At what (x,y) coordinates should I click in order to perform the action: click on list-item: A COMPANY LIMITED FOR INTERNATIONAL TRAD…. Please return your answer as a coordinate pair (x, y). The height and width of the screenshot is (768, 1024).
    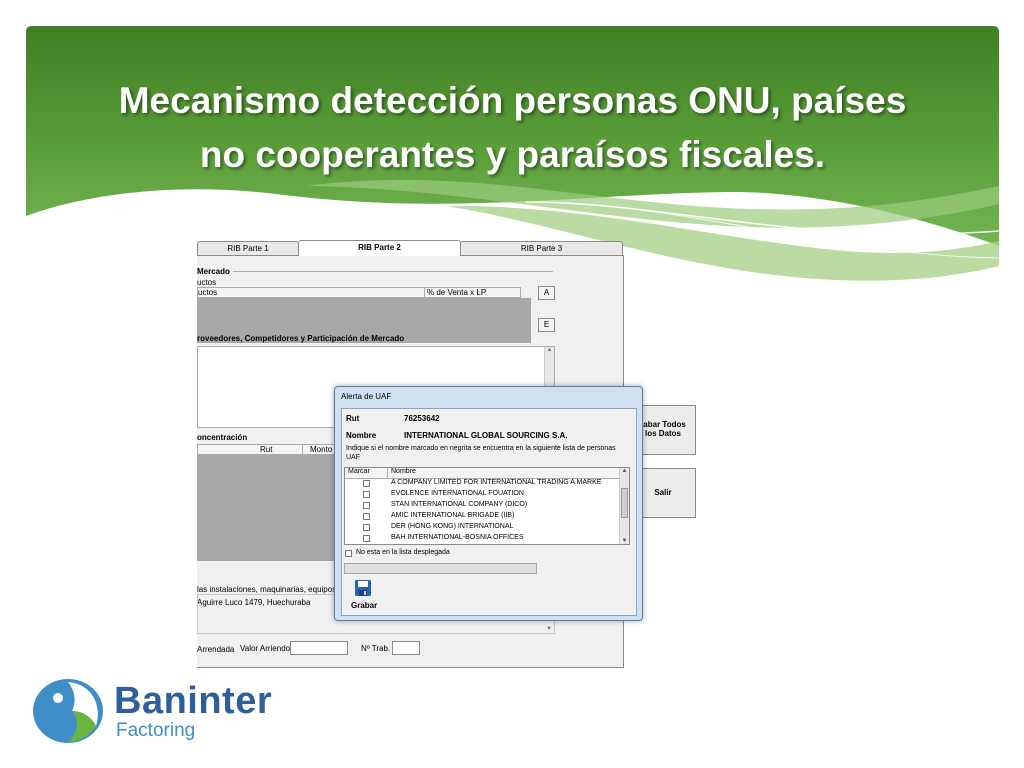
    Looking at the image, I should click on (483, 483).